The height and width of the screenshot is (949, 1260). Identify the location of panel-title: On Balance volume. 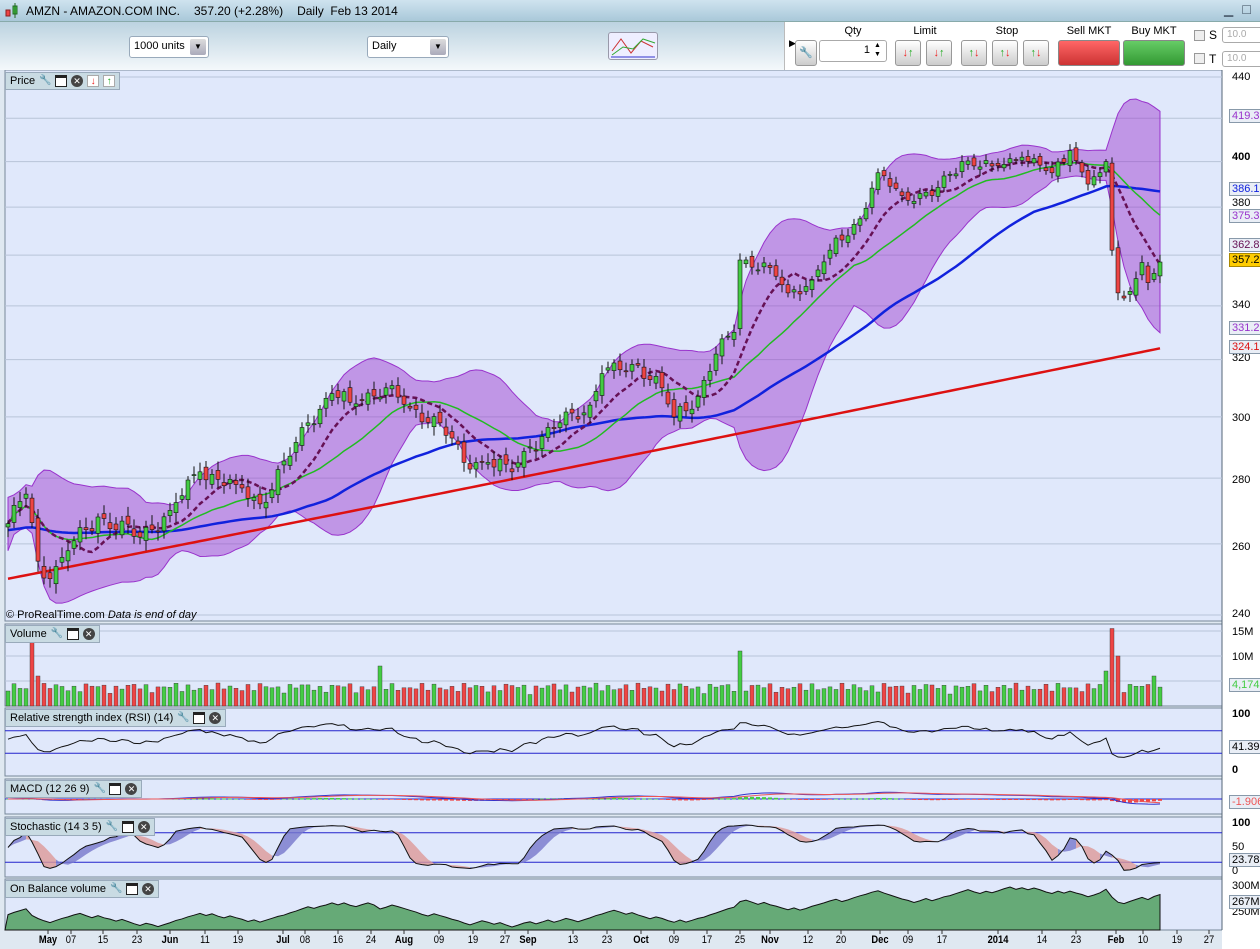
(58, 889).